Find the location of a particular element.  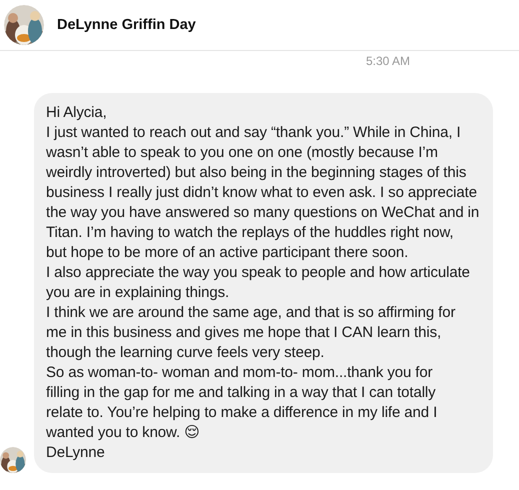

message-paragraph: So as woman-to- woman and mom-to- mom...thank you for filling in the gap for me and talking in a way that I can totally relate to. You’re helping to make a difference in my life and I wanted you to know. 😌 is located at coordinates (242, 403).